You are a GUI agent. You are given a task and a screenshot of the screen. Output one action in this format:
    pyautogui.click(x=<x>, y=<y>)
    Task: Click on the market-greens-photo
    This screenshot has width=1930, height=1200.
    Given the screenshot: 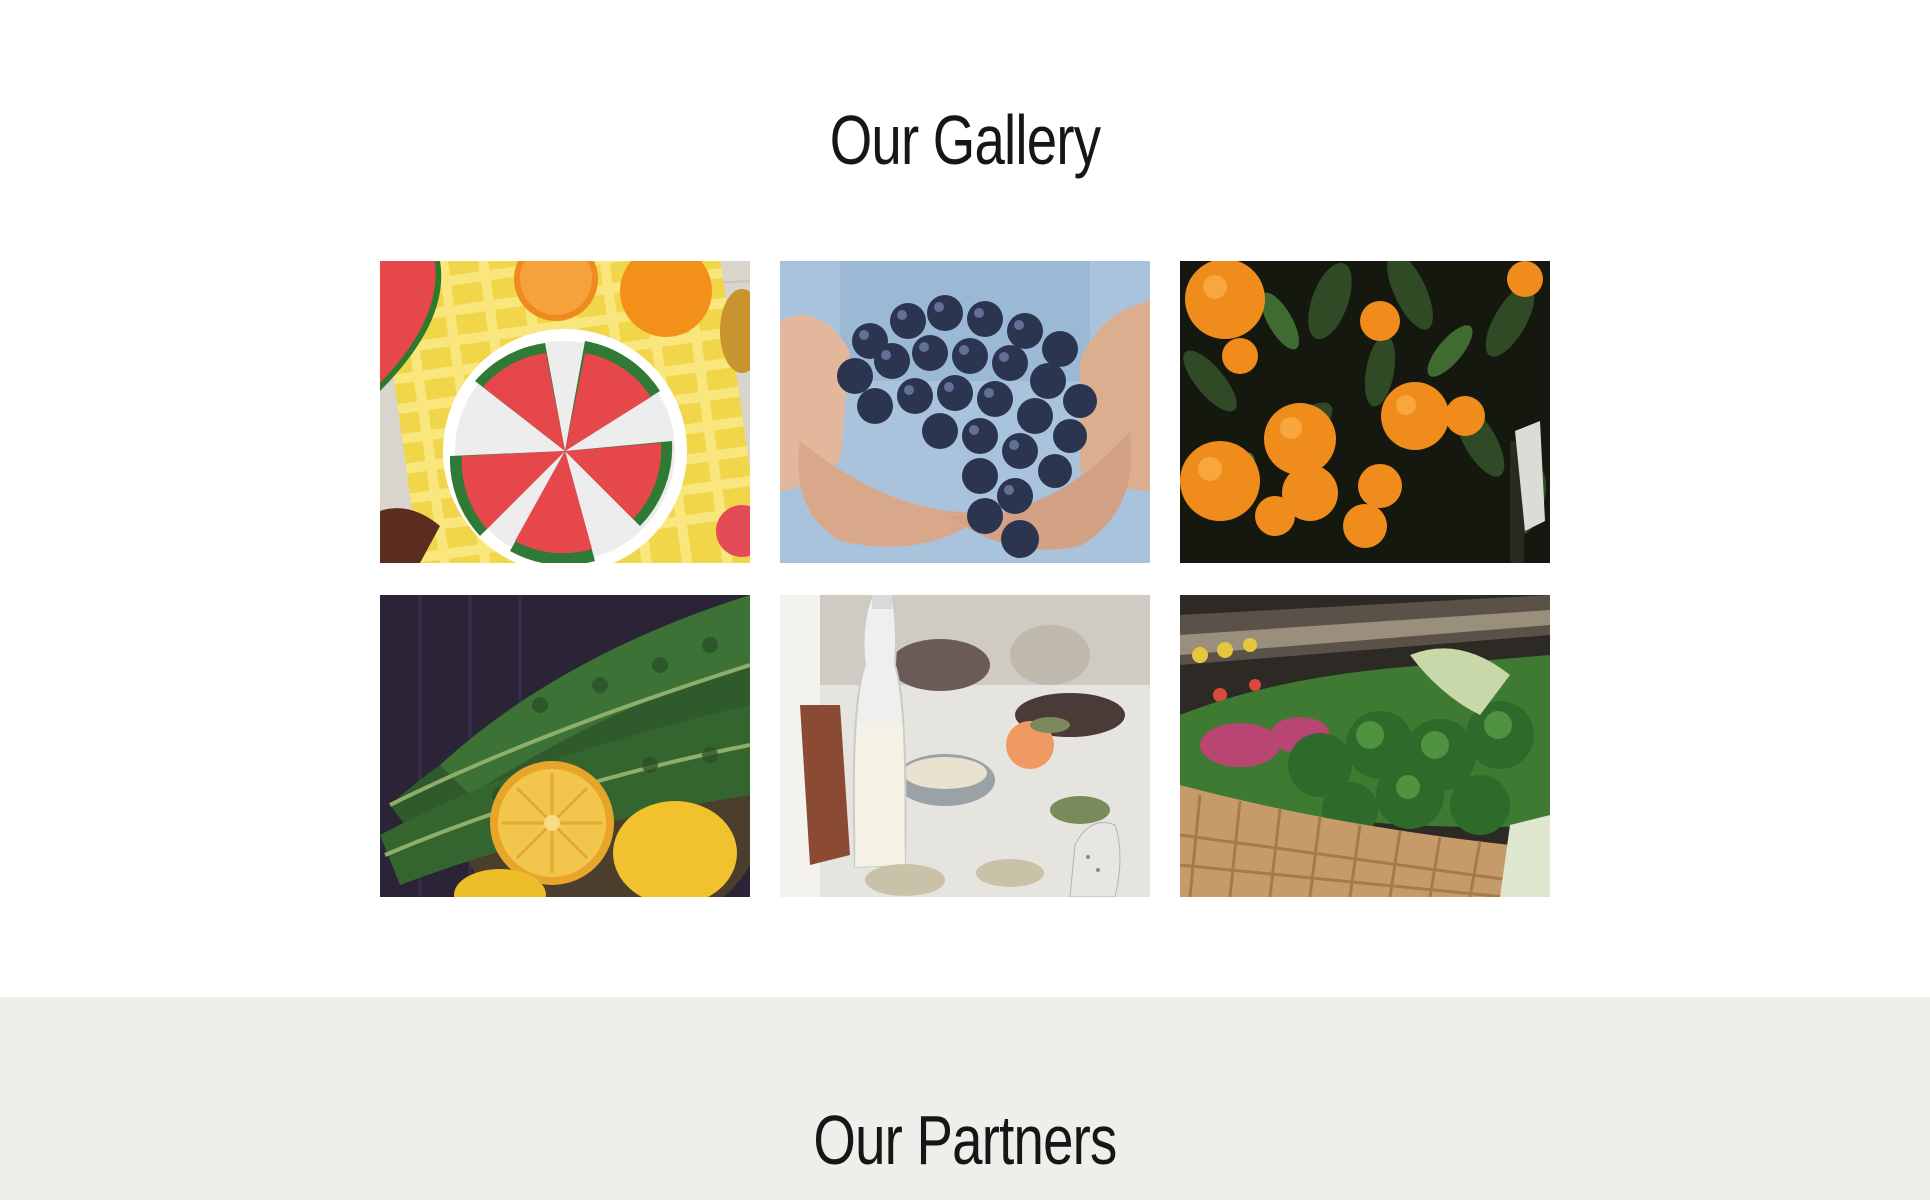 What is the action you would take?
    pyautogui.click(x=1365, y=746)
    